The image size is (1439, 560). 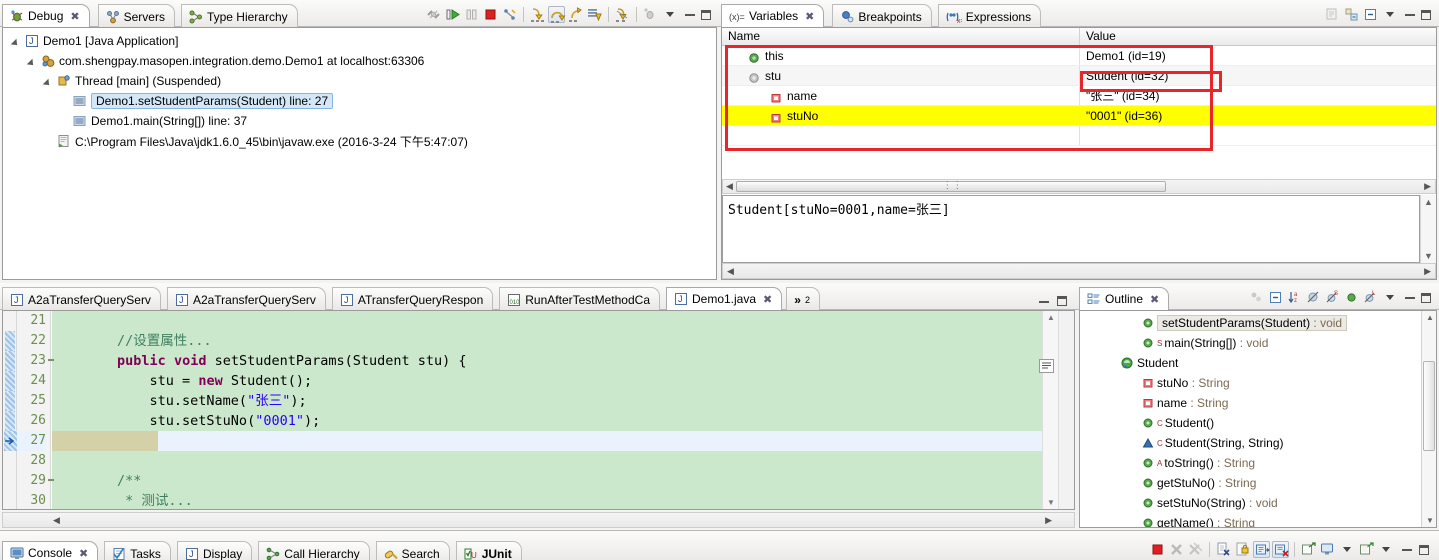 What do you see at coordinates (359, 41) in the screenshot?
I see `debug-tree-row: J Demo1 [Java Application]` at bounding box center [359, 41].